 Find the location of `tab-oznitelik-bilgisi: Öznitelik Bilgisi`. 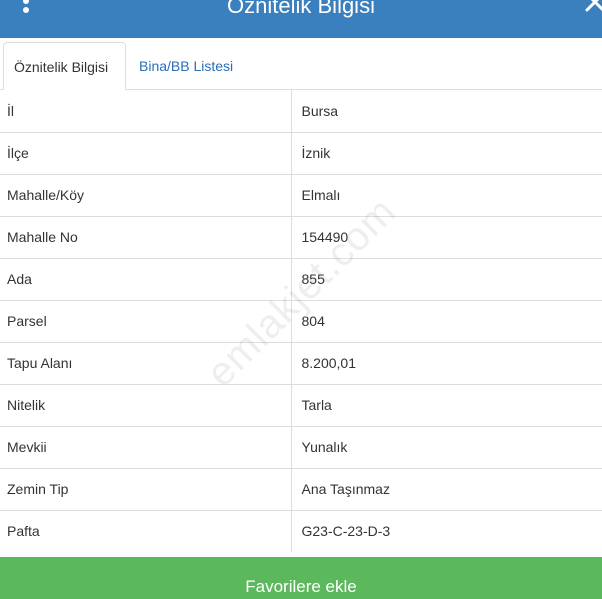

tab-oznitelik-bilgisi: Öznitelik Bilgisi is located at coordinates (64, 66).